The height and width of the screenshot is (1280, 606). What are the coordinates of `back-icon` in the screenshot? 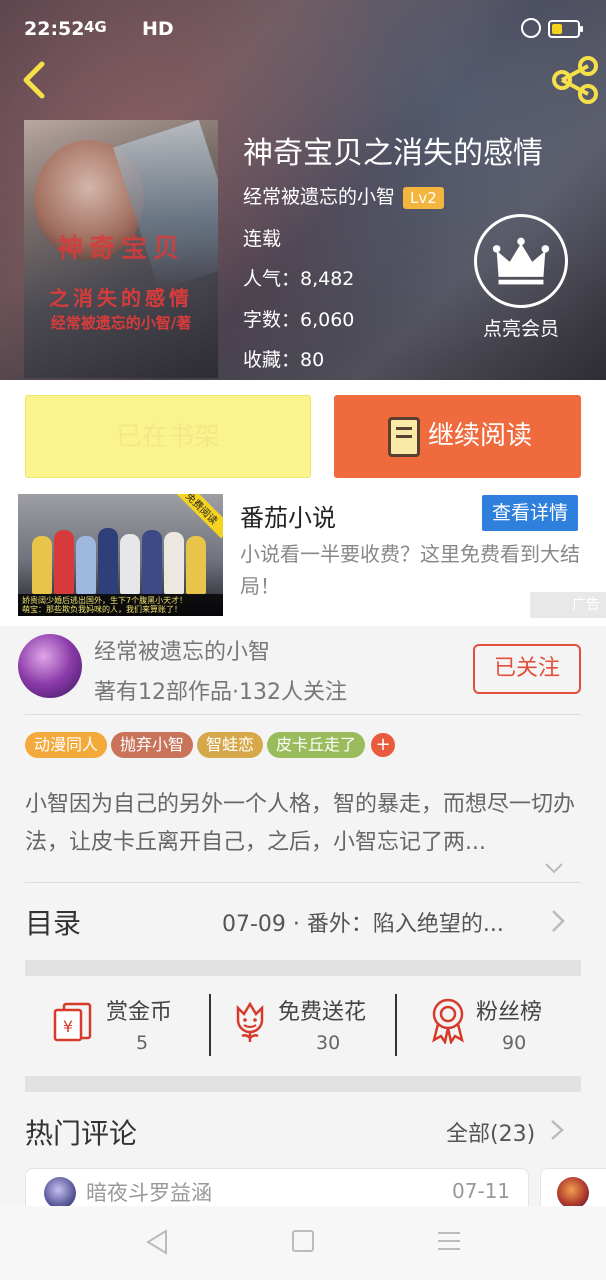 It's located at (34, 80).